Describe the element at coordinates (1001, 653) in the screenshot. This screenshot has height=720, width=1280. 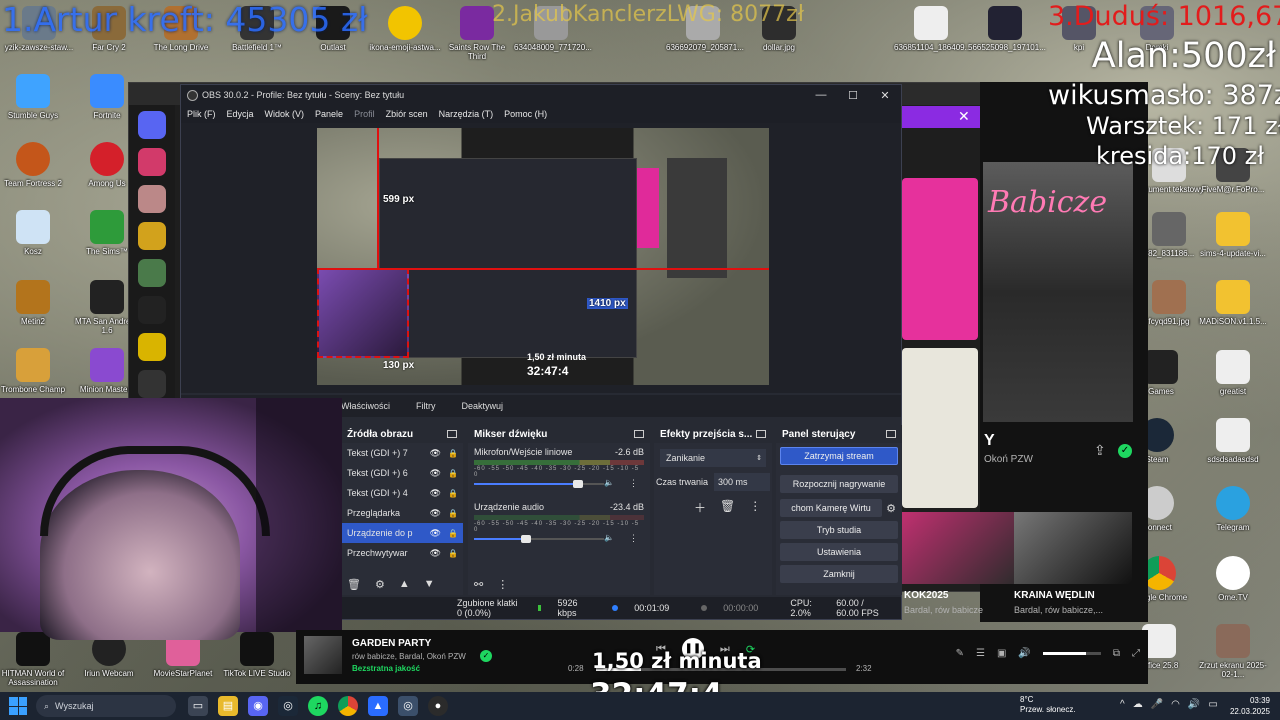
I see `connect-device-icon: ▣` at that location.